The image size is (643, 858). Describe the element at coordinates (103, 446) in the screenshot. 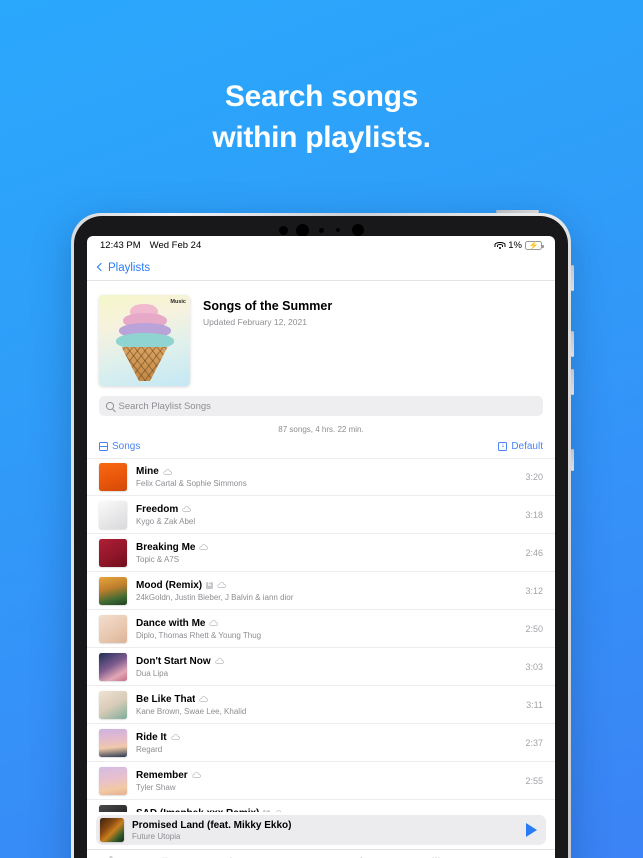

I see `list-icon` at that location.